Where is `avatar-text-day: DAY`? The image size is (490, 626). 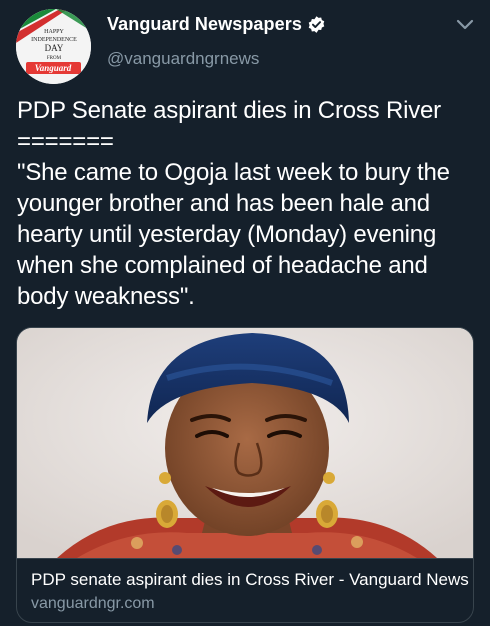 avatar-text-day: DAY is located at coordinates (54, 48).